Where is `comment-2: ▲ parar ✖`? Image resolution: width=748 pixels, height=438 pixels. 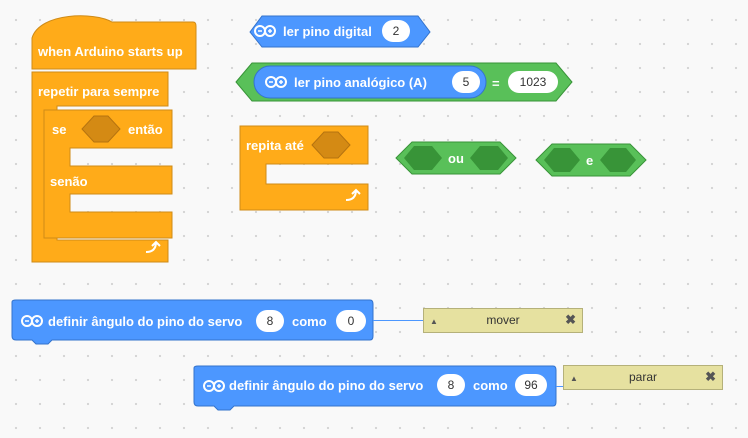
comment-2: ▲ parar ✖ is located at coordinates (643, 377).